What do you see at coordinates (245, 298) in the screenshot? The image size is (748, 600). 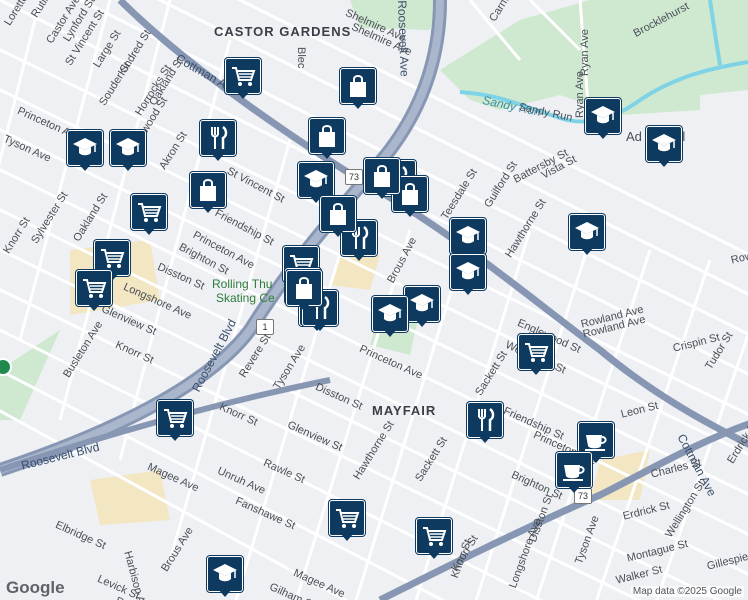 I see `park-label-line-2: Skating Ce` at bounding box center [245, 298].